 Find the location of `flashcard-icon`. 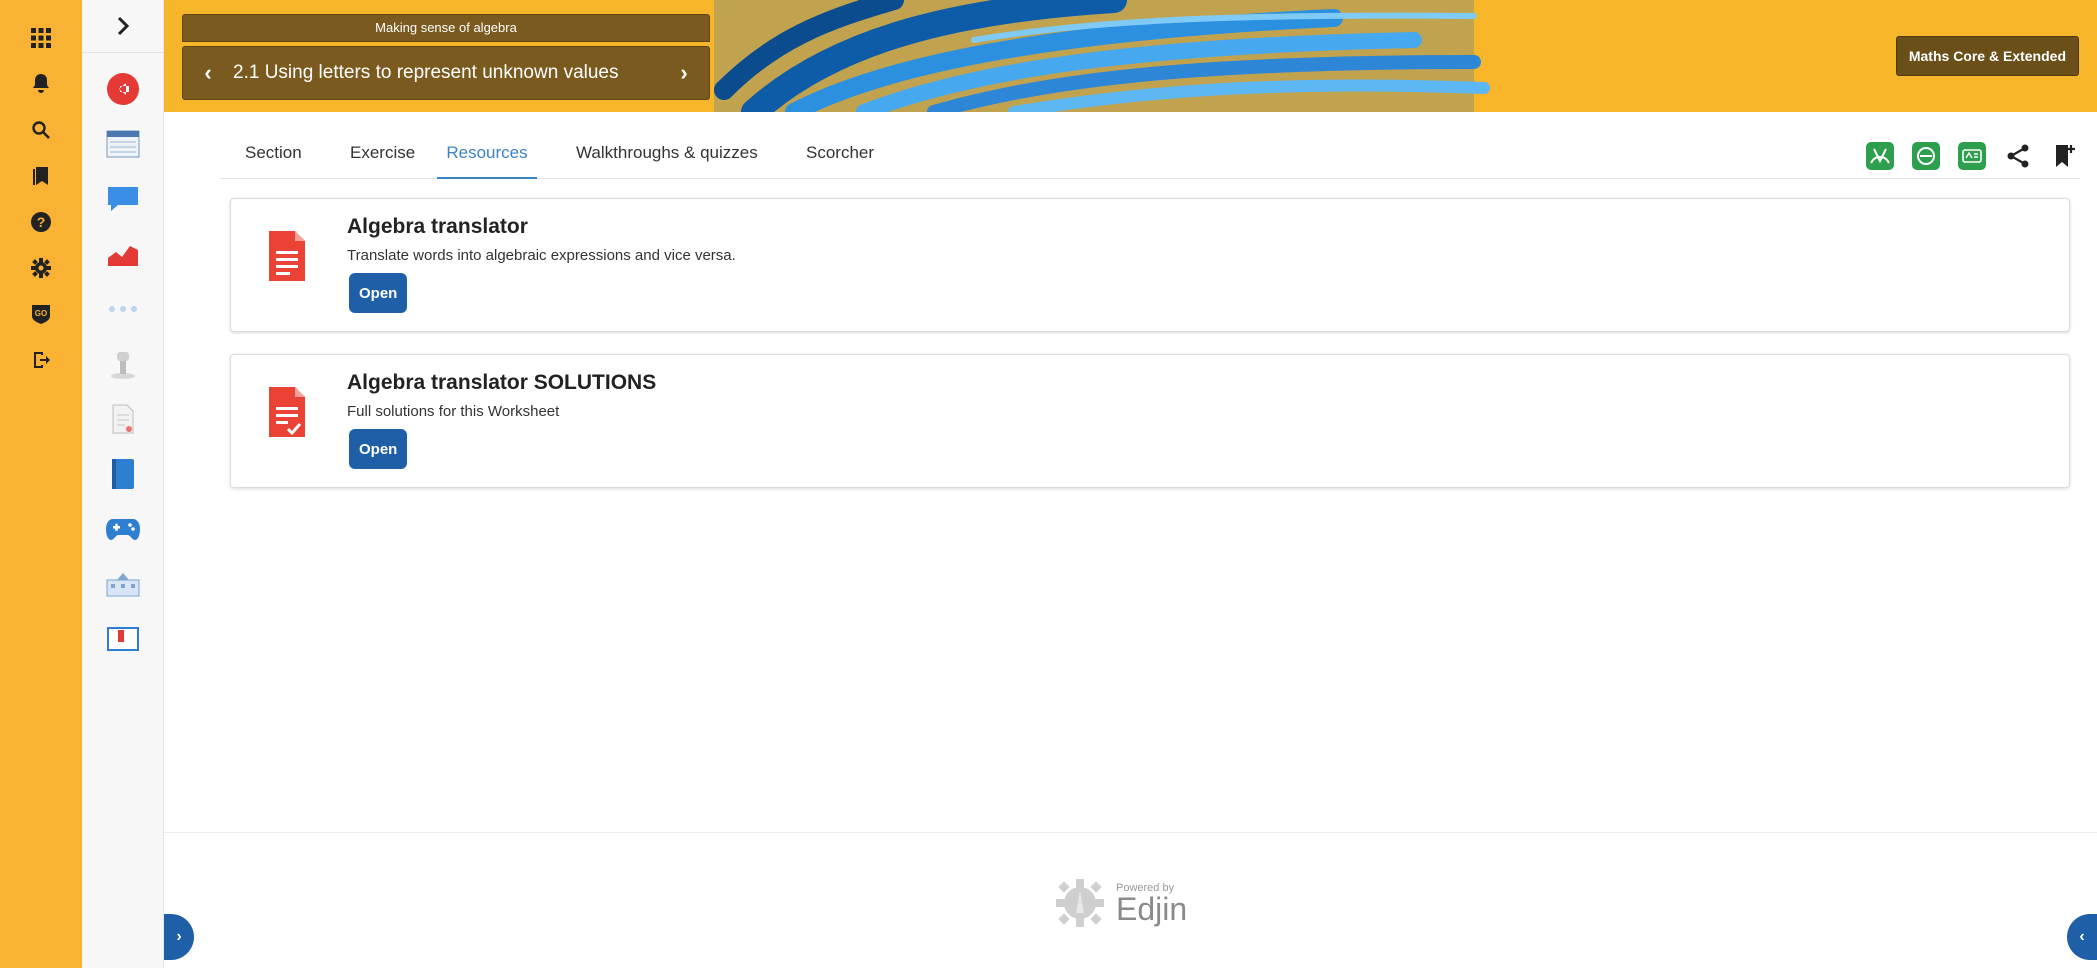

flashcard-icon is located at coordinates (123, 639).